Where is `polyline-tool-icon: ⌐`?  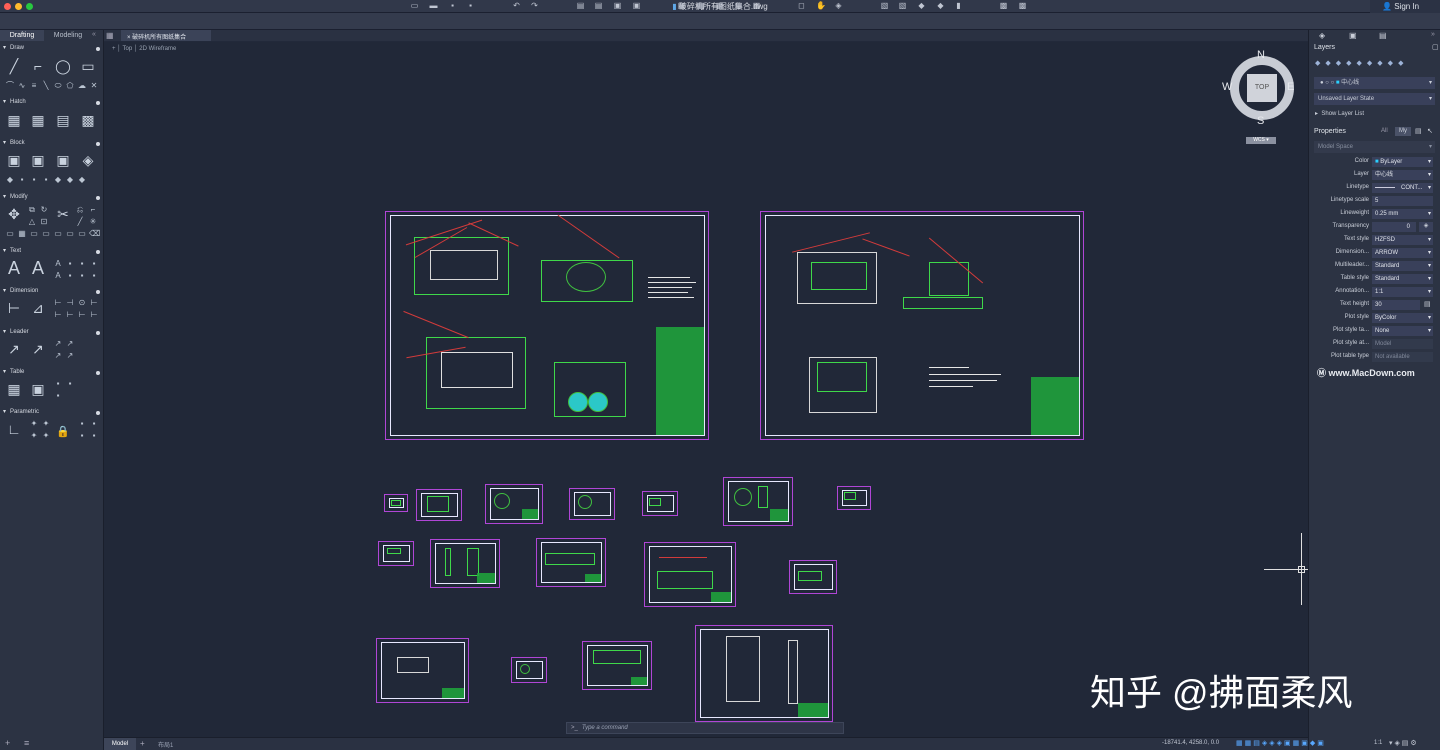
polyline-tool-icon: ⌐ is located at coordinates (38, 66).